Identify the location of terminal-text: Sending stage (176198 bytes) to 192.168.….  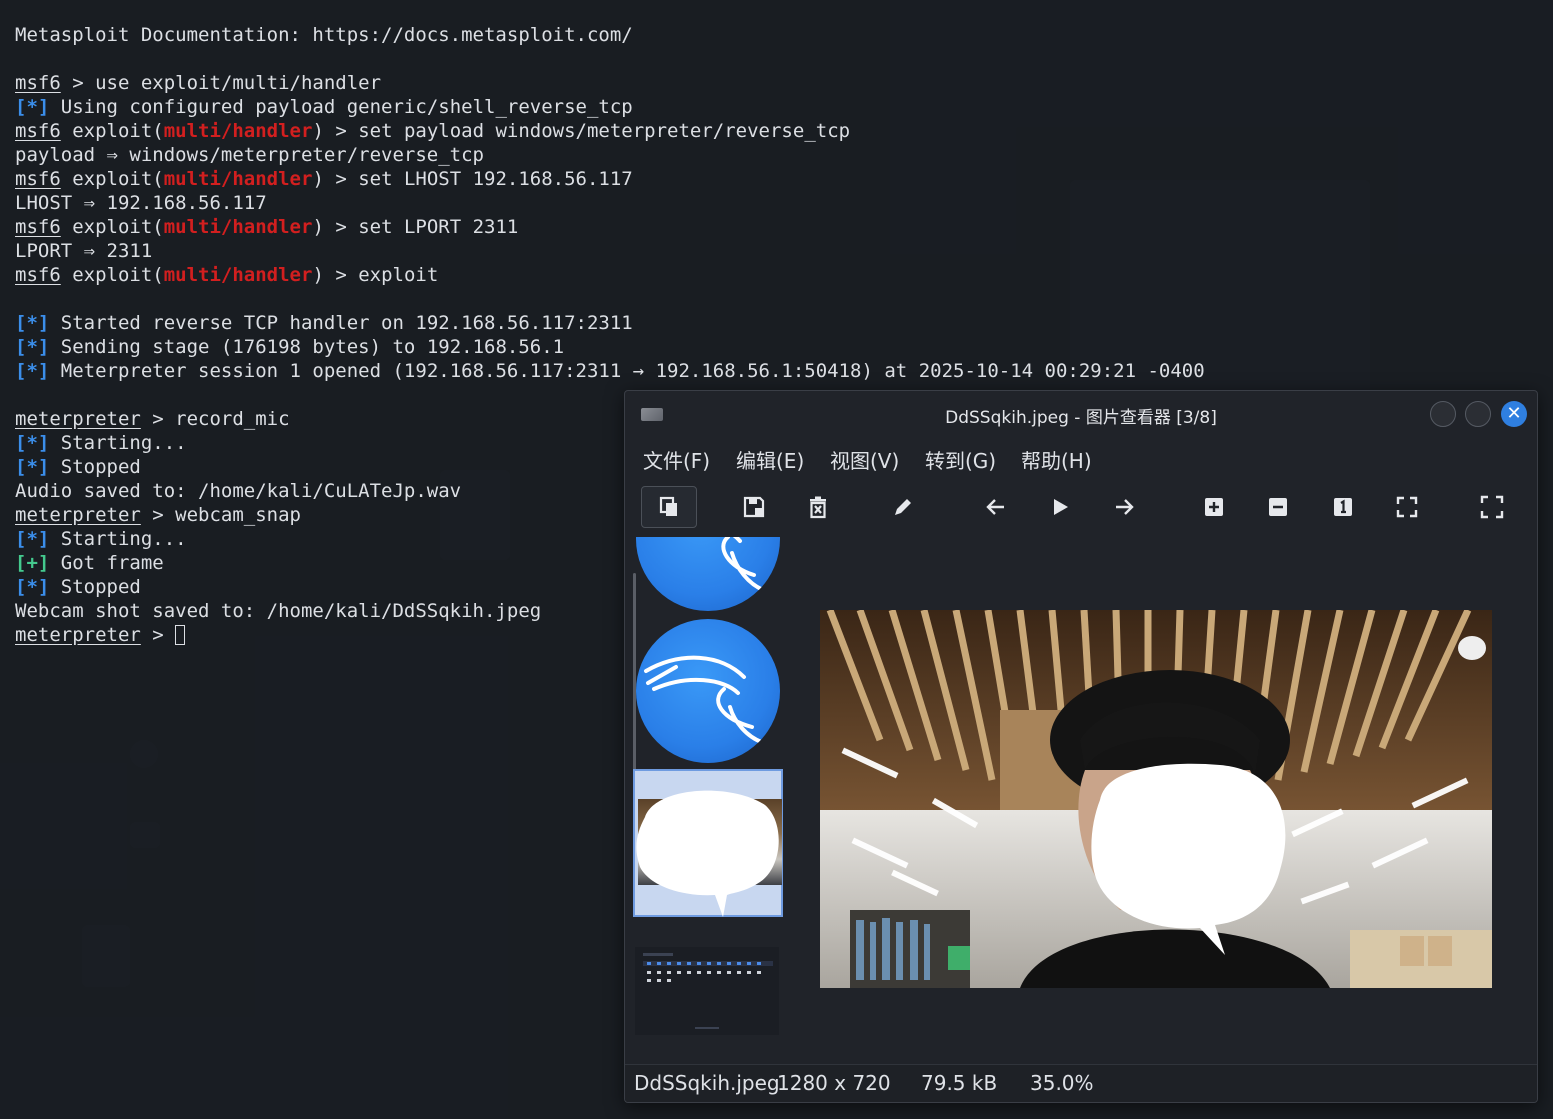
(307, 347).